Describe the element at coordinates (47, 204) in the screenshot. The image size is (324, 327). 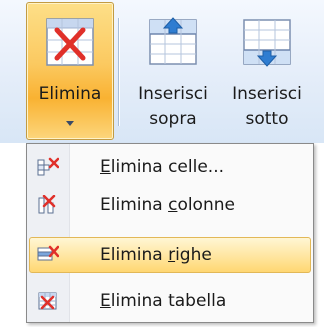
I see `delete-columns-icon` at that location.